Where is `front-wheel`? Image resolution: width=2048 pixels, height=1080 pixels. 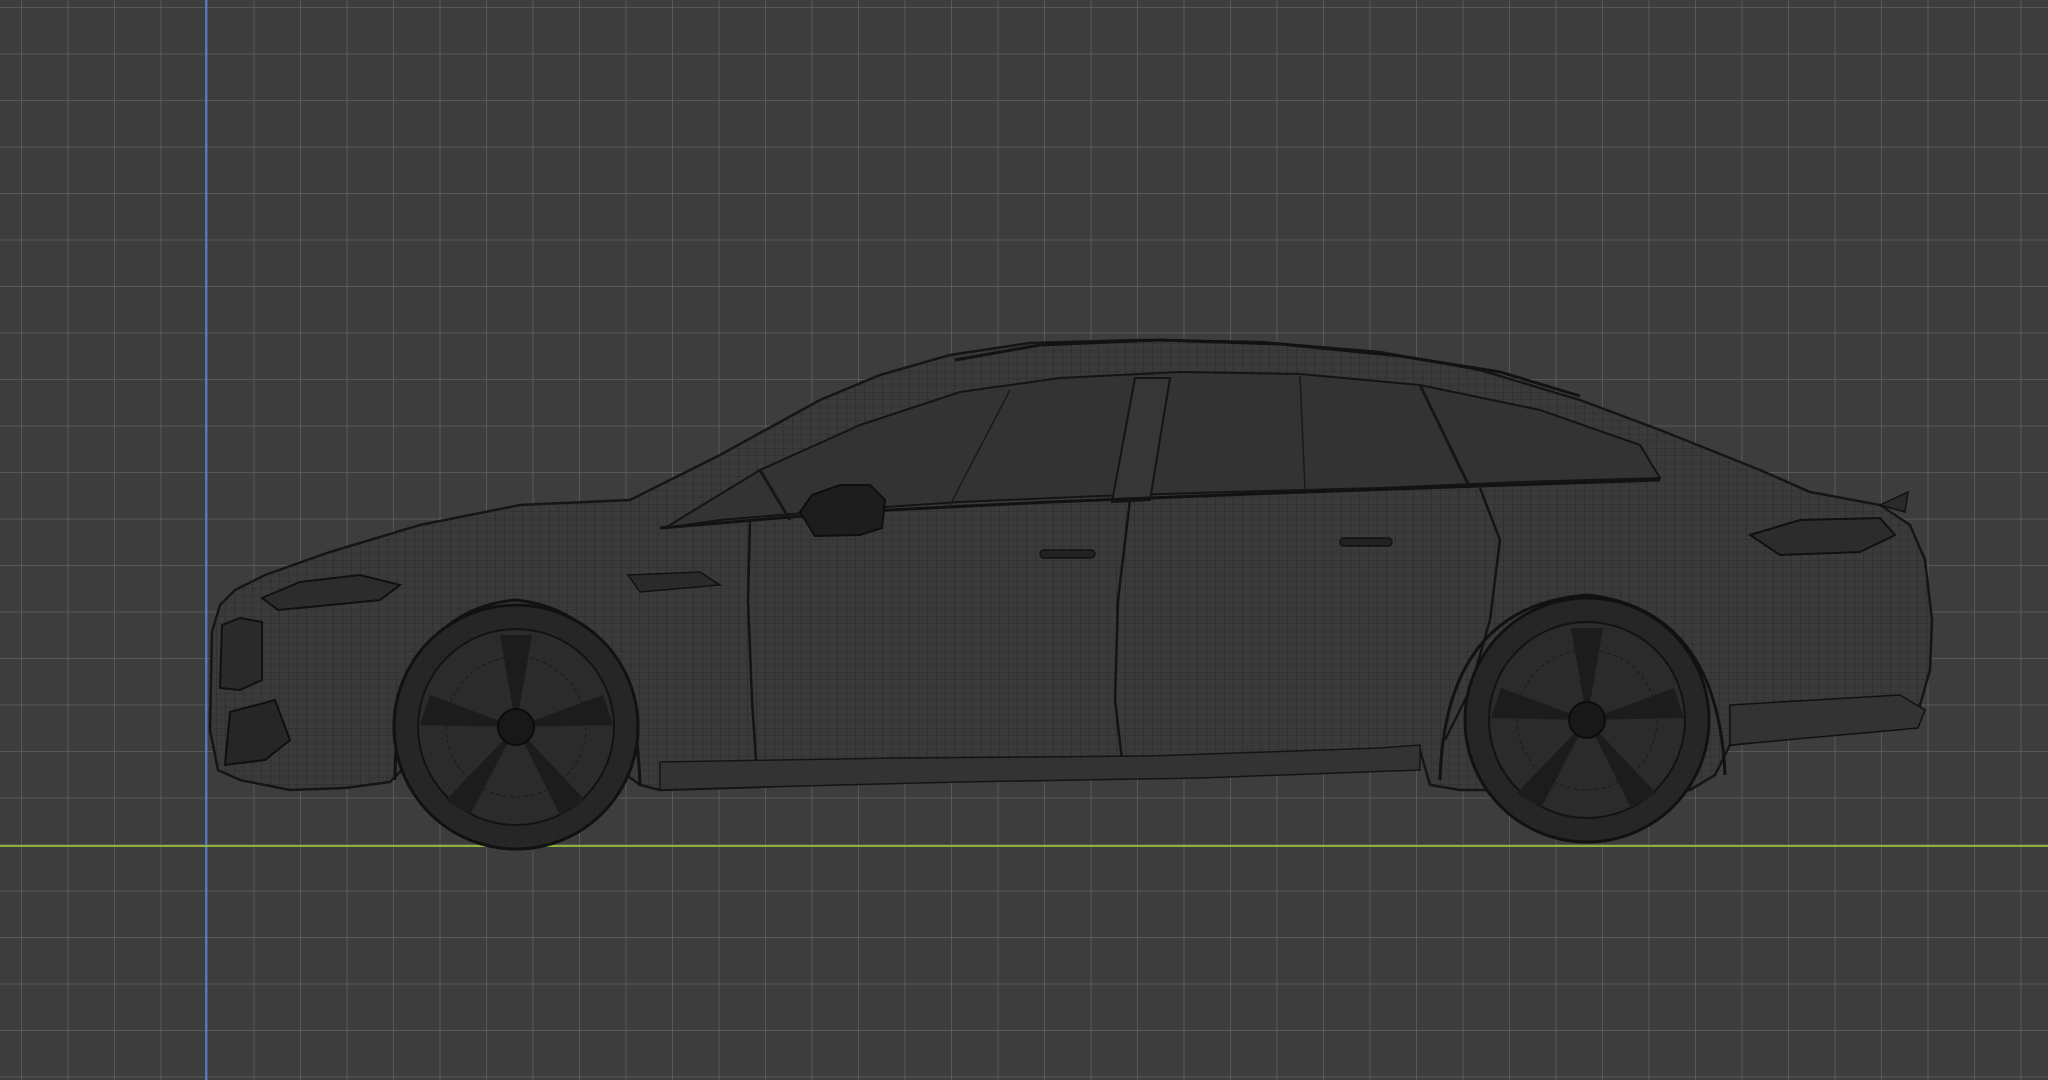 front-wheel is located at coordinates (516, 727).